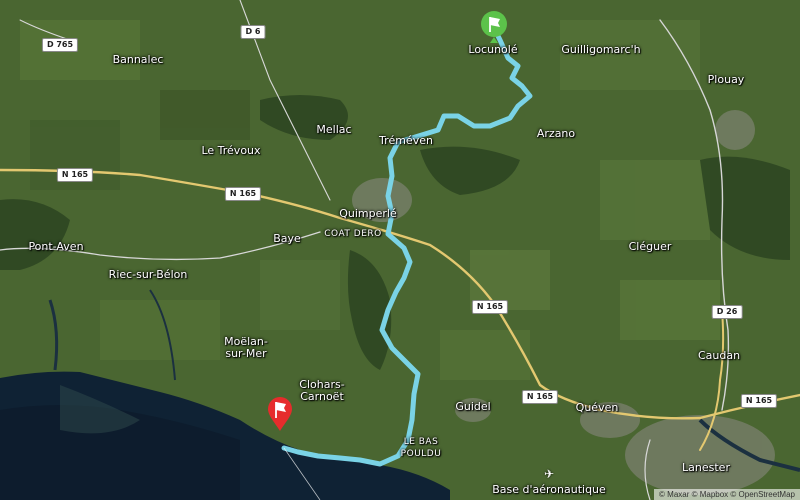 Image resolution: width=800 pixels, height=500 pixels. Describe the element at coordinates (473, 406) in the screenshot. I see `place-label: Guidel` at that location.